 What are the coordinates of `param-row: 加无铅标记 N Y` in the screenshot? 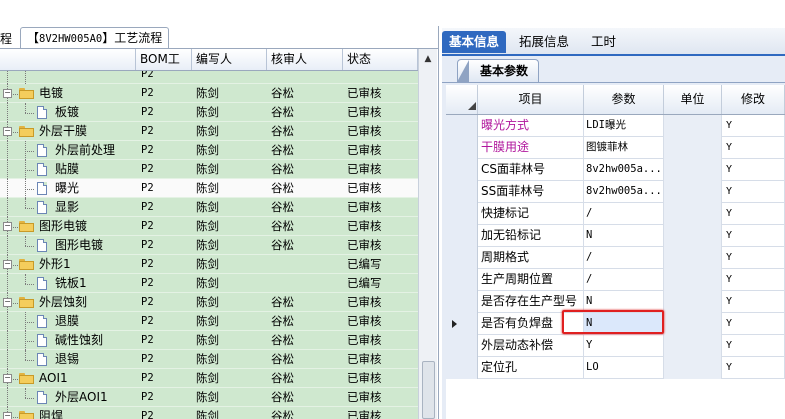 It's located at (615, 236).